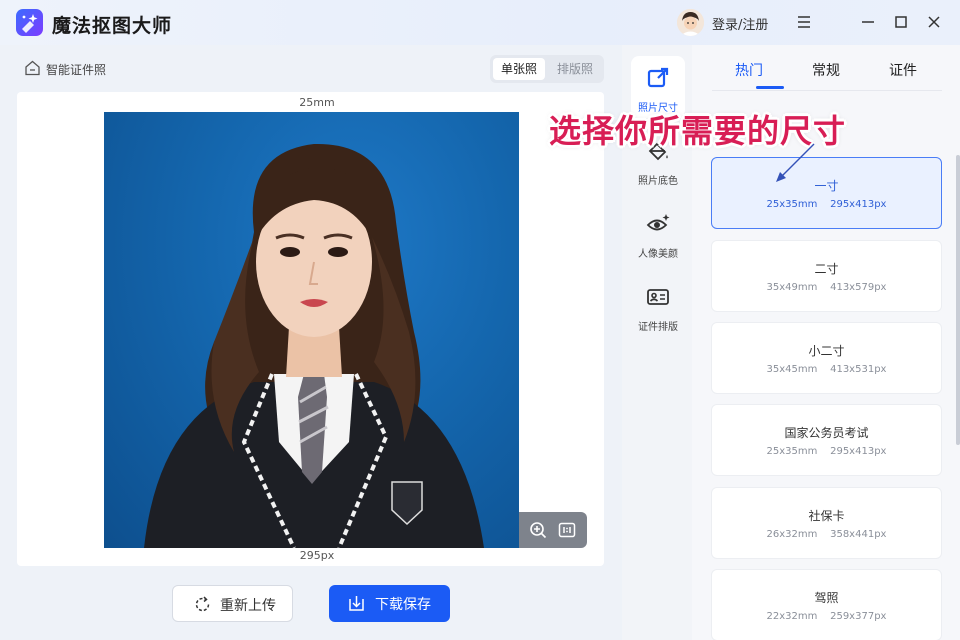 The width and height of the screenshot is (960, 640). What do you see at coordinates (403, 605) in the screenshot?
I see `download-label: 下载保存` at bounding box center [403, 605].